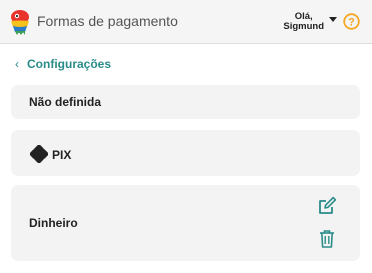 The image size is (372, 273). Describe the element at coordinates (65, 102) in the screenshot. I see `payment-method-label: Não definida` at that location.